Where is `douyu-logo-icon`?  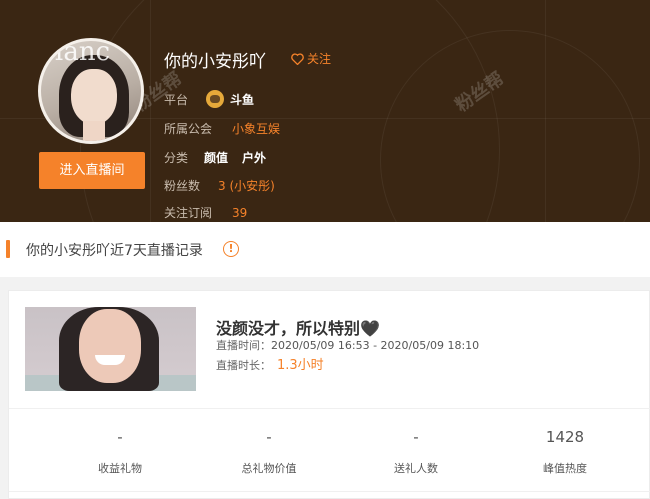 douyu-logo-icon is located at coordinates (215, 99).